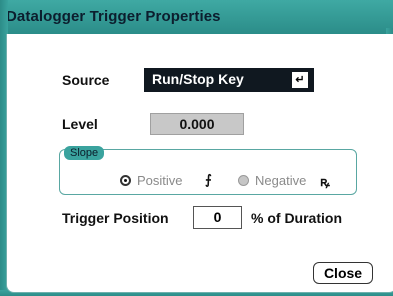 This screenshot has height=296, width=393. Describe the element at coordinates (296, 218) in the screenshot. I see `trigger-position-unit: % of Duration` at that location.